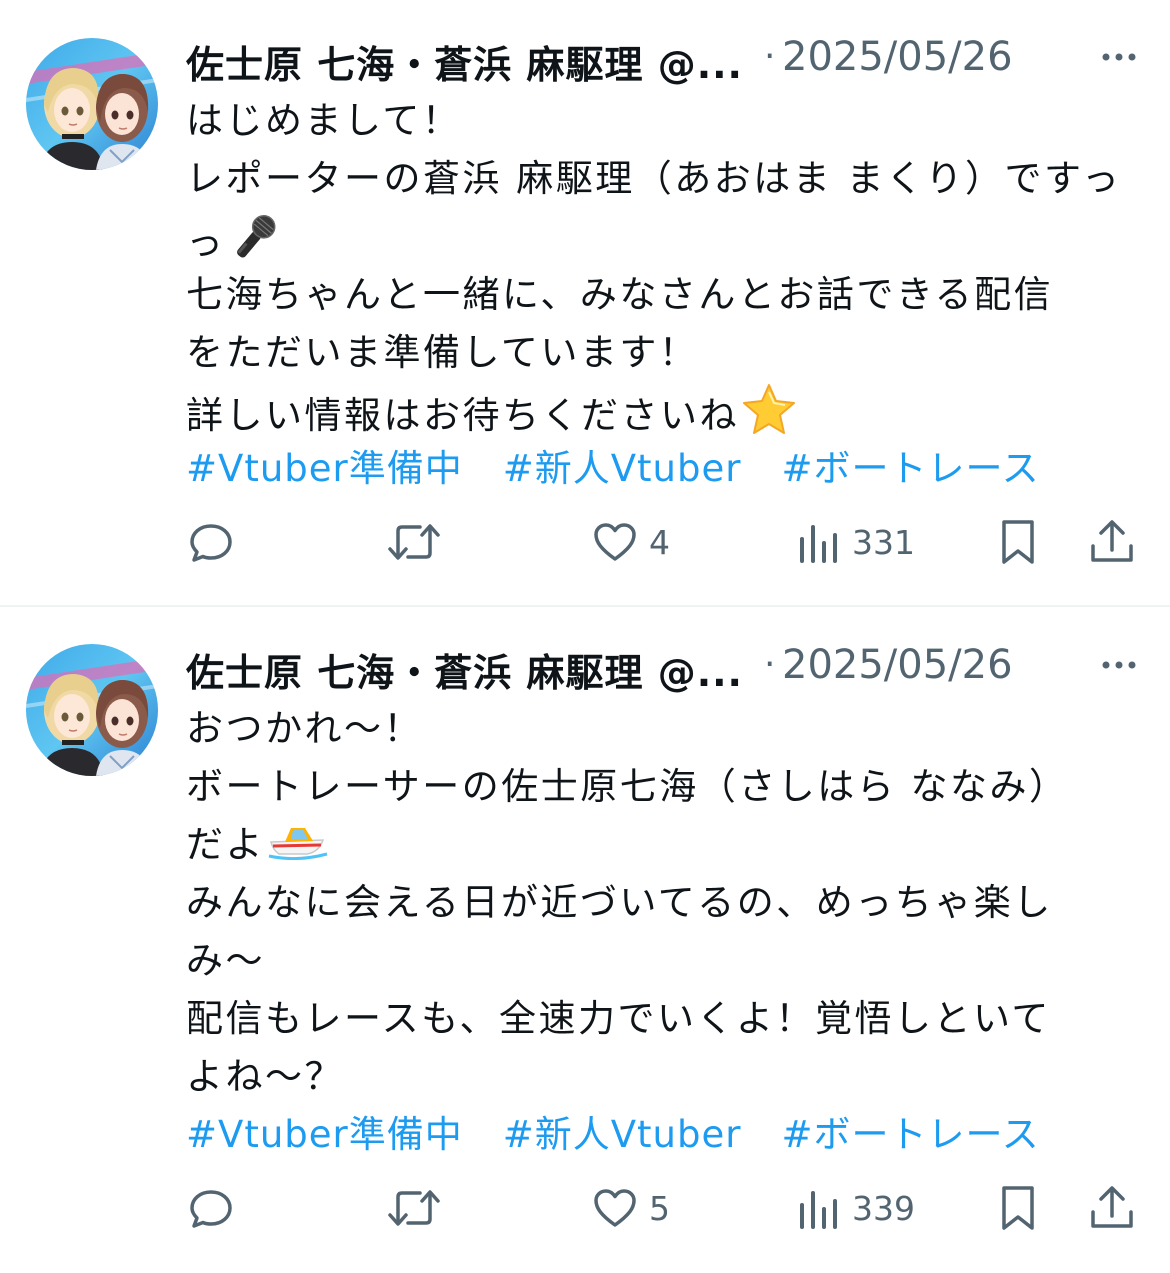  What do you see at coordinates (659, 1208) in the screenshot?
I see `like-count: 5` at bounding box center [659, 1208].